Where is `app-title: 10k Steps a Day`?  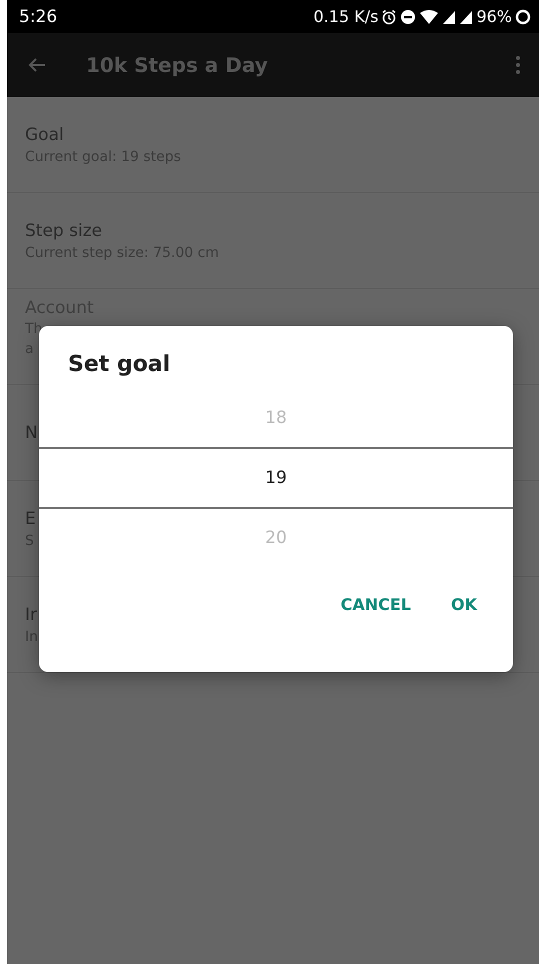
app-title: 10k Steps a Day is located at coordinates (177, 65).